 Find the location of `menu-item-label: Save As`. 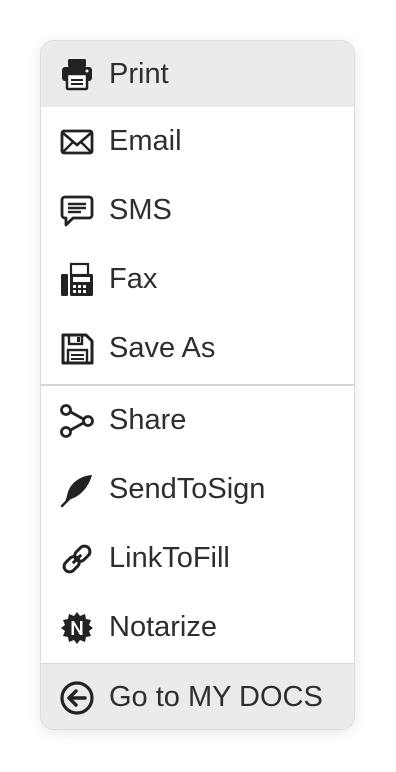

menu-item-label: Save As is located at coordinates (162, 348).